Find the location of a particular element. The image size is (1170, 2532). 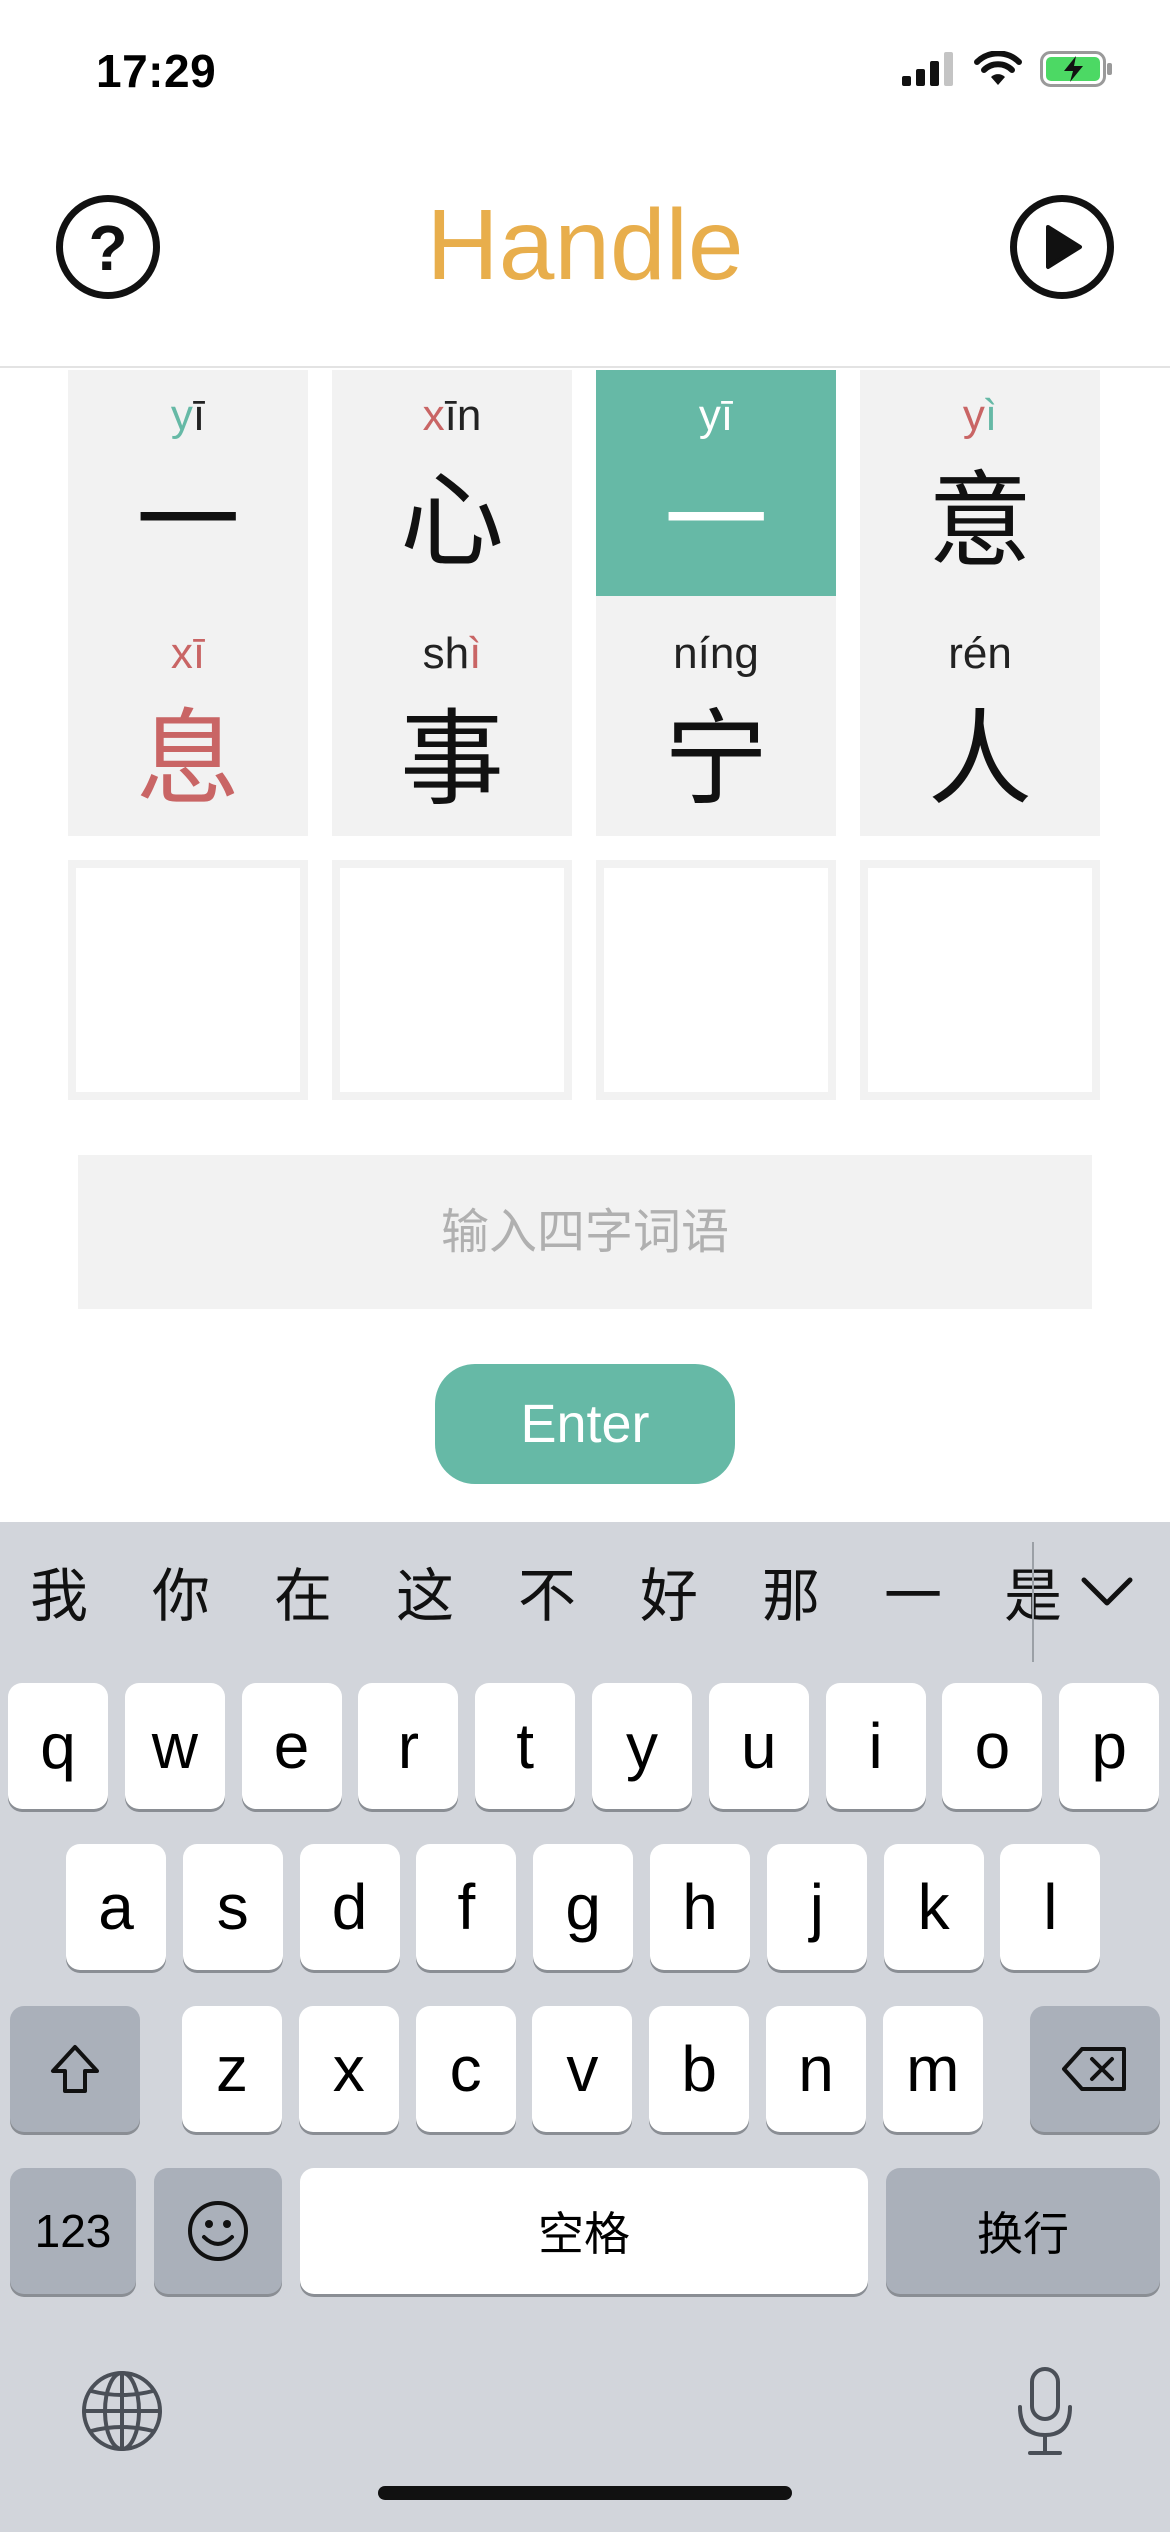

key-c: c is located at coordinates (465, 2069).